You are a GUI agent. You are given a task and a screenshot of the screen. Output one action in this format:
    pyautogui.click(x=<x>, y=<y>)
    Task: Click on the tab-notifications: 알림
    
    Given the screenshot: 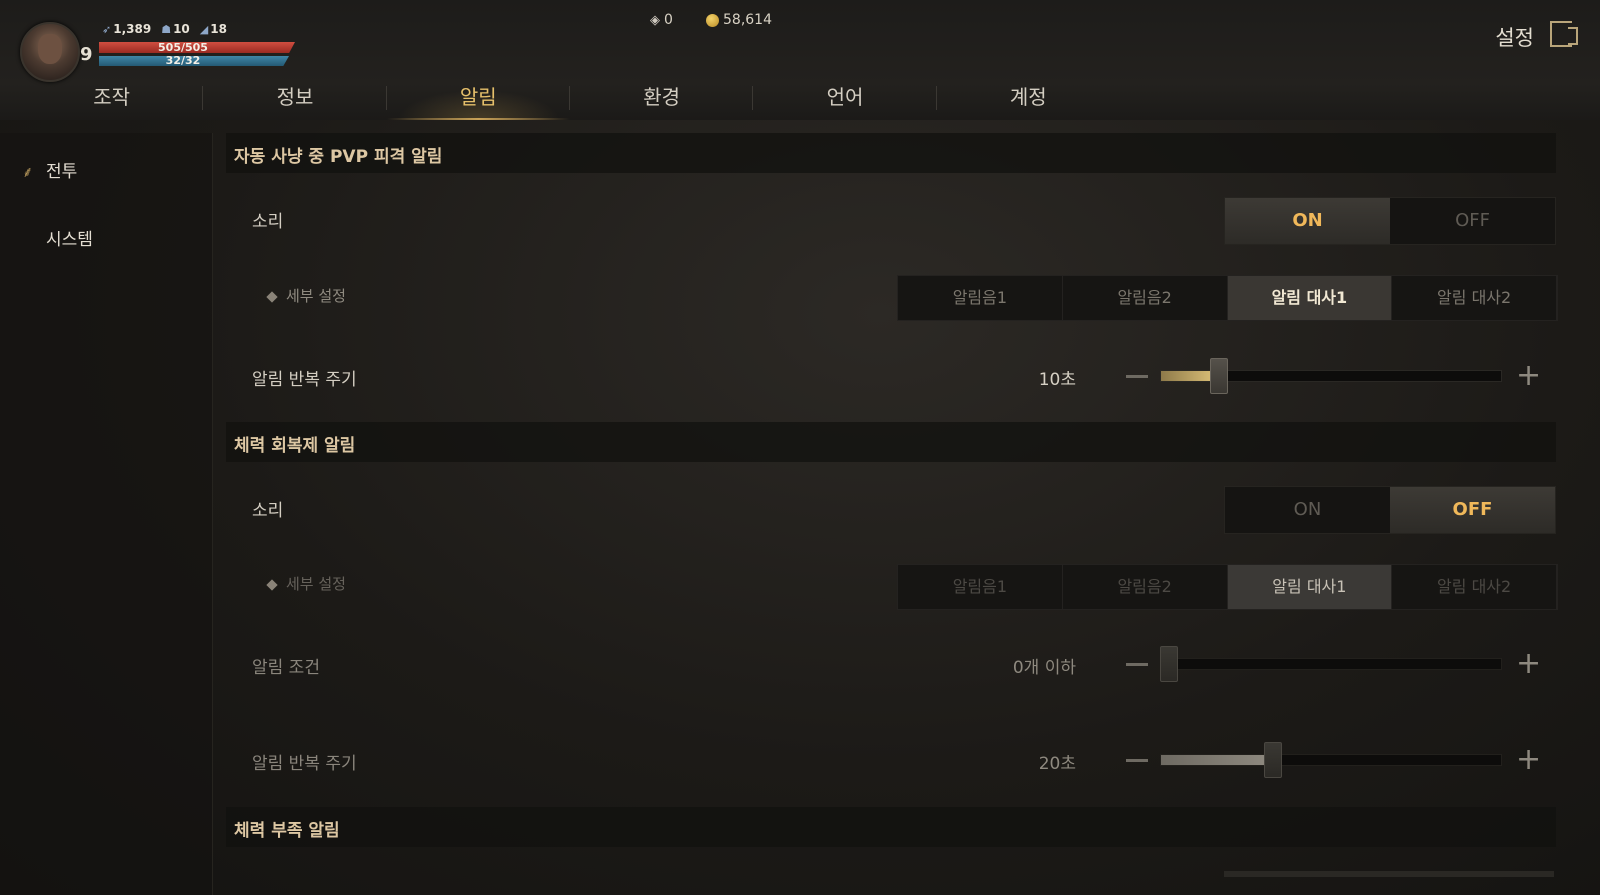 What is the action you would take?
    pyautogui.click(x=478, y=100)
    